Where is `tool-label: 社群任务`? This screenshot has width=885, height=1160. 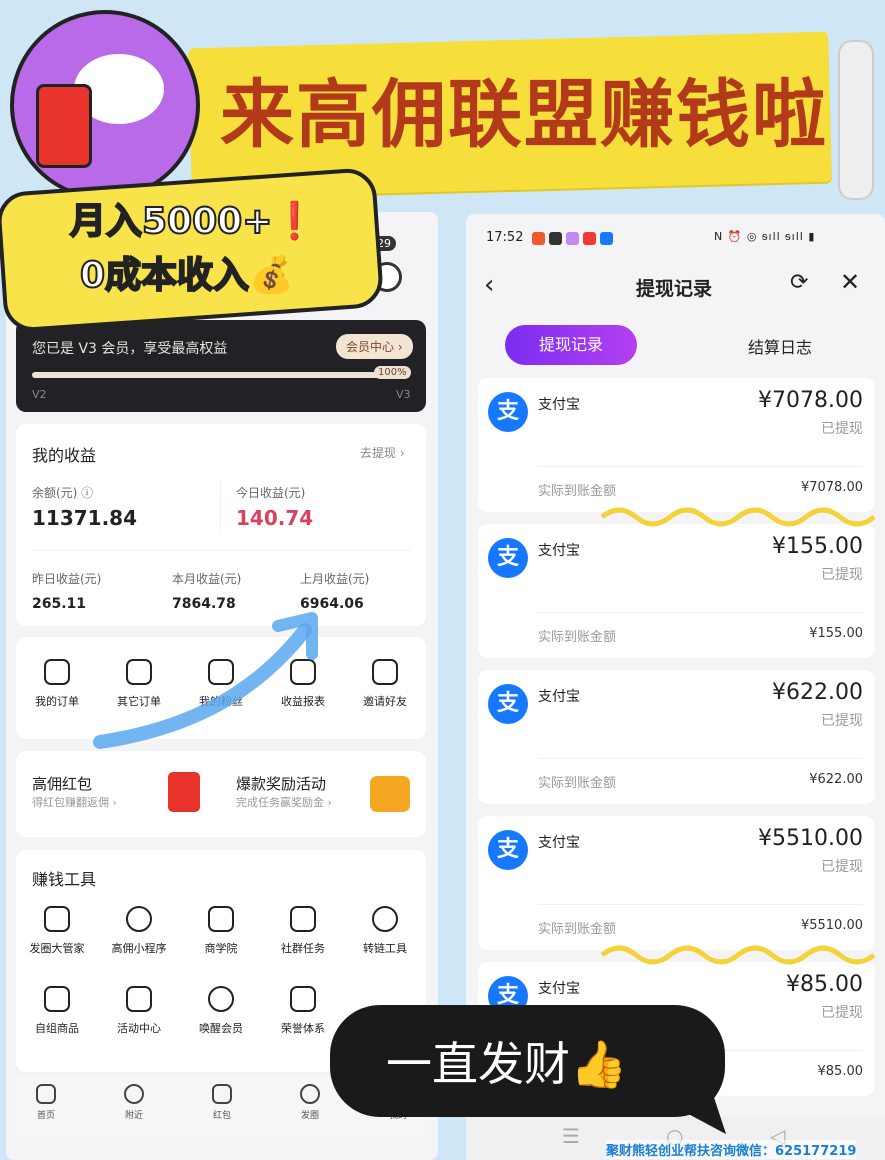
tool-label: 社群任务 is located at coordinates (303, 948).